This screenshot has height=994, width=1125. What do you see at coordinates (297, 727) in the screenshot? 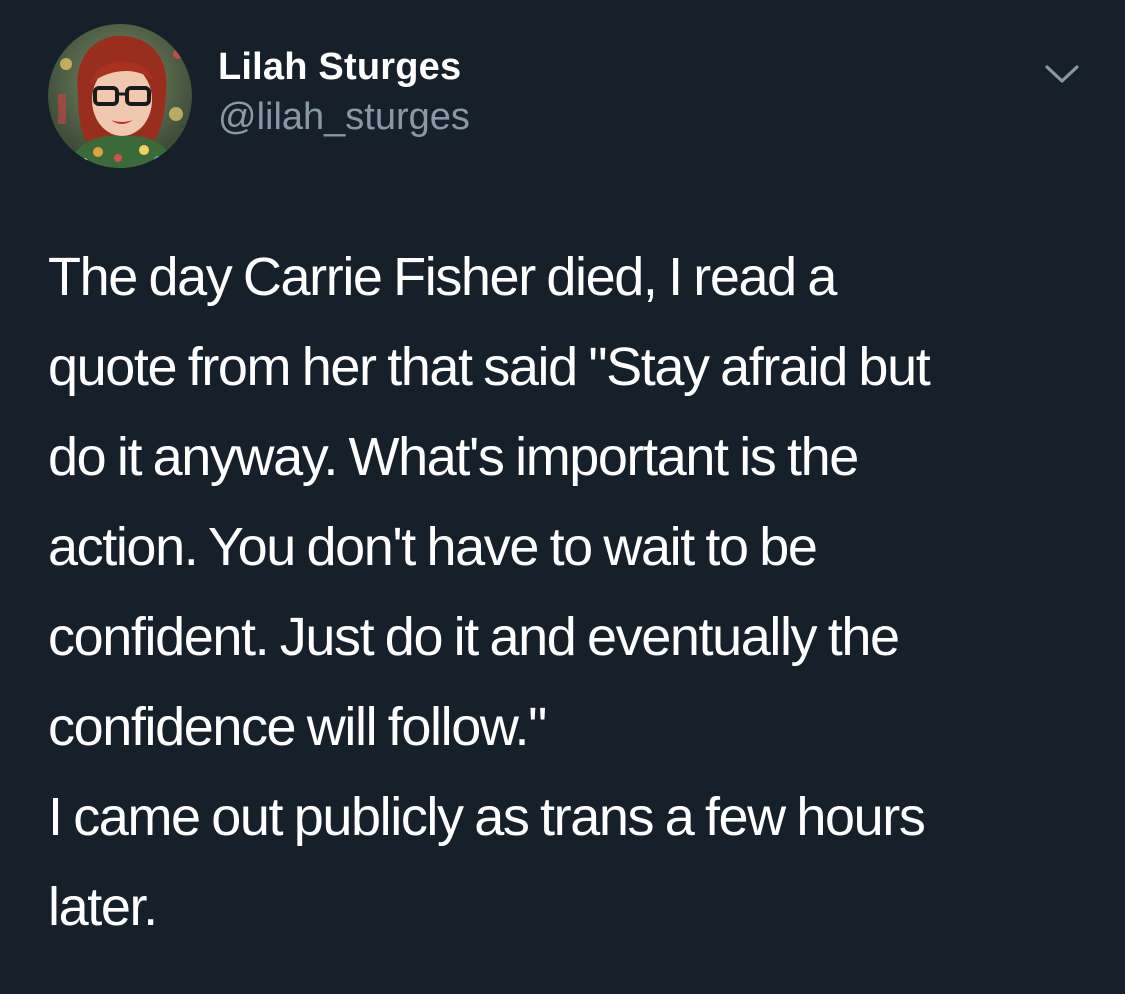
I see `tweet-line: confidence will follow."` at bounding box center [297, 727].